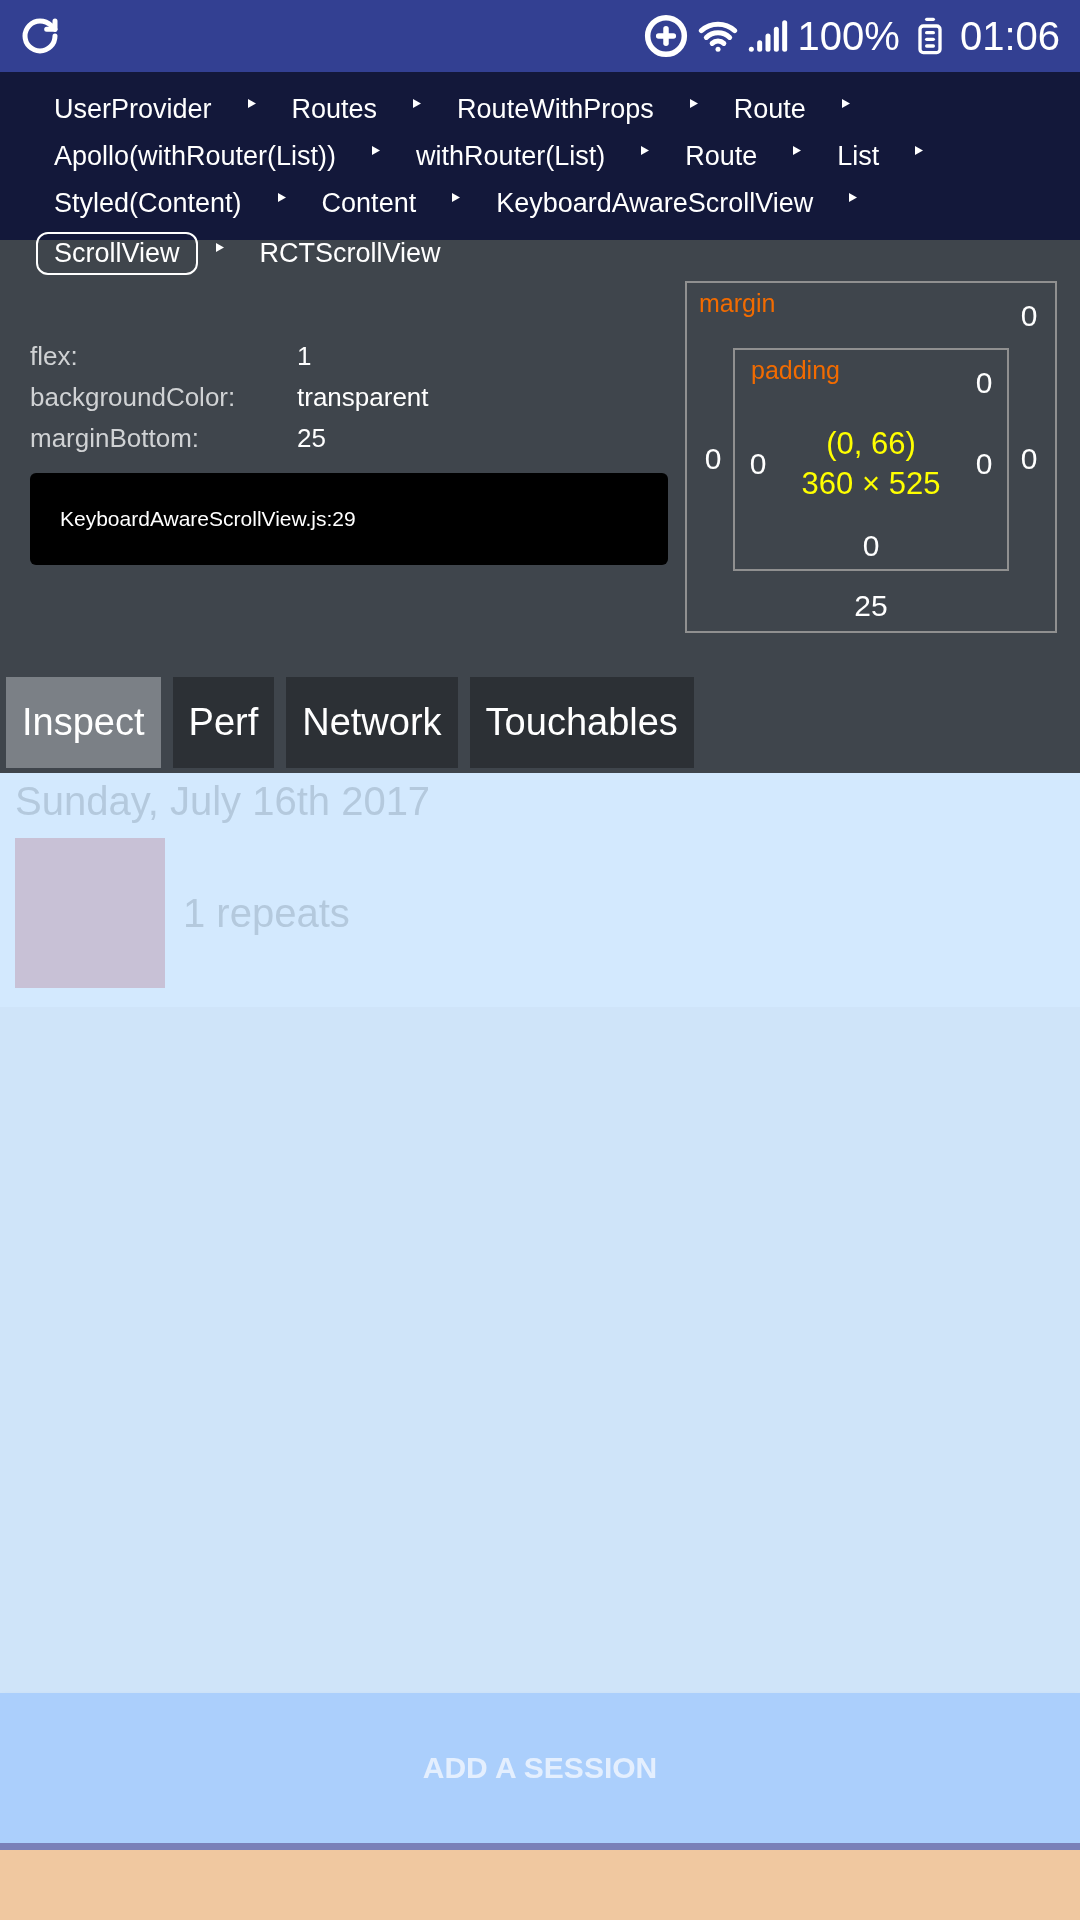 This screenshot has width=1080, height=1920. What do you see at coordinates (848, 36) in the screenshot?
I see `battery-percent: 100%` at bounding box center [848, 36].